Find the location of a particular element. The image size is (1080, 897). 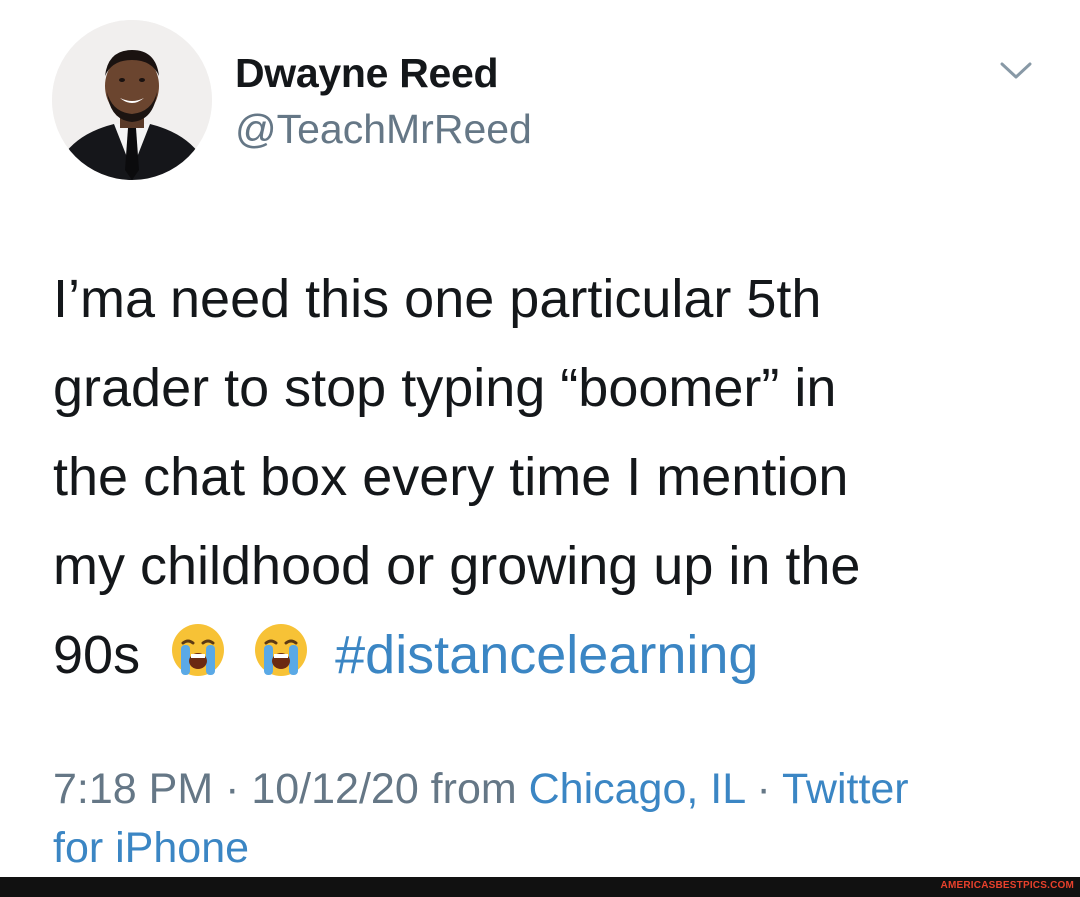

hashtag-link: #distancelearning is located at coordinates (546, 655).